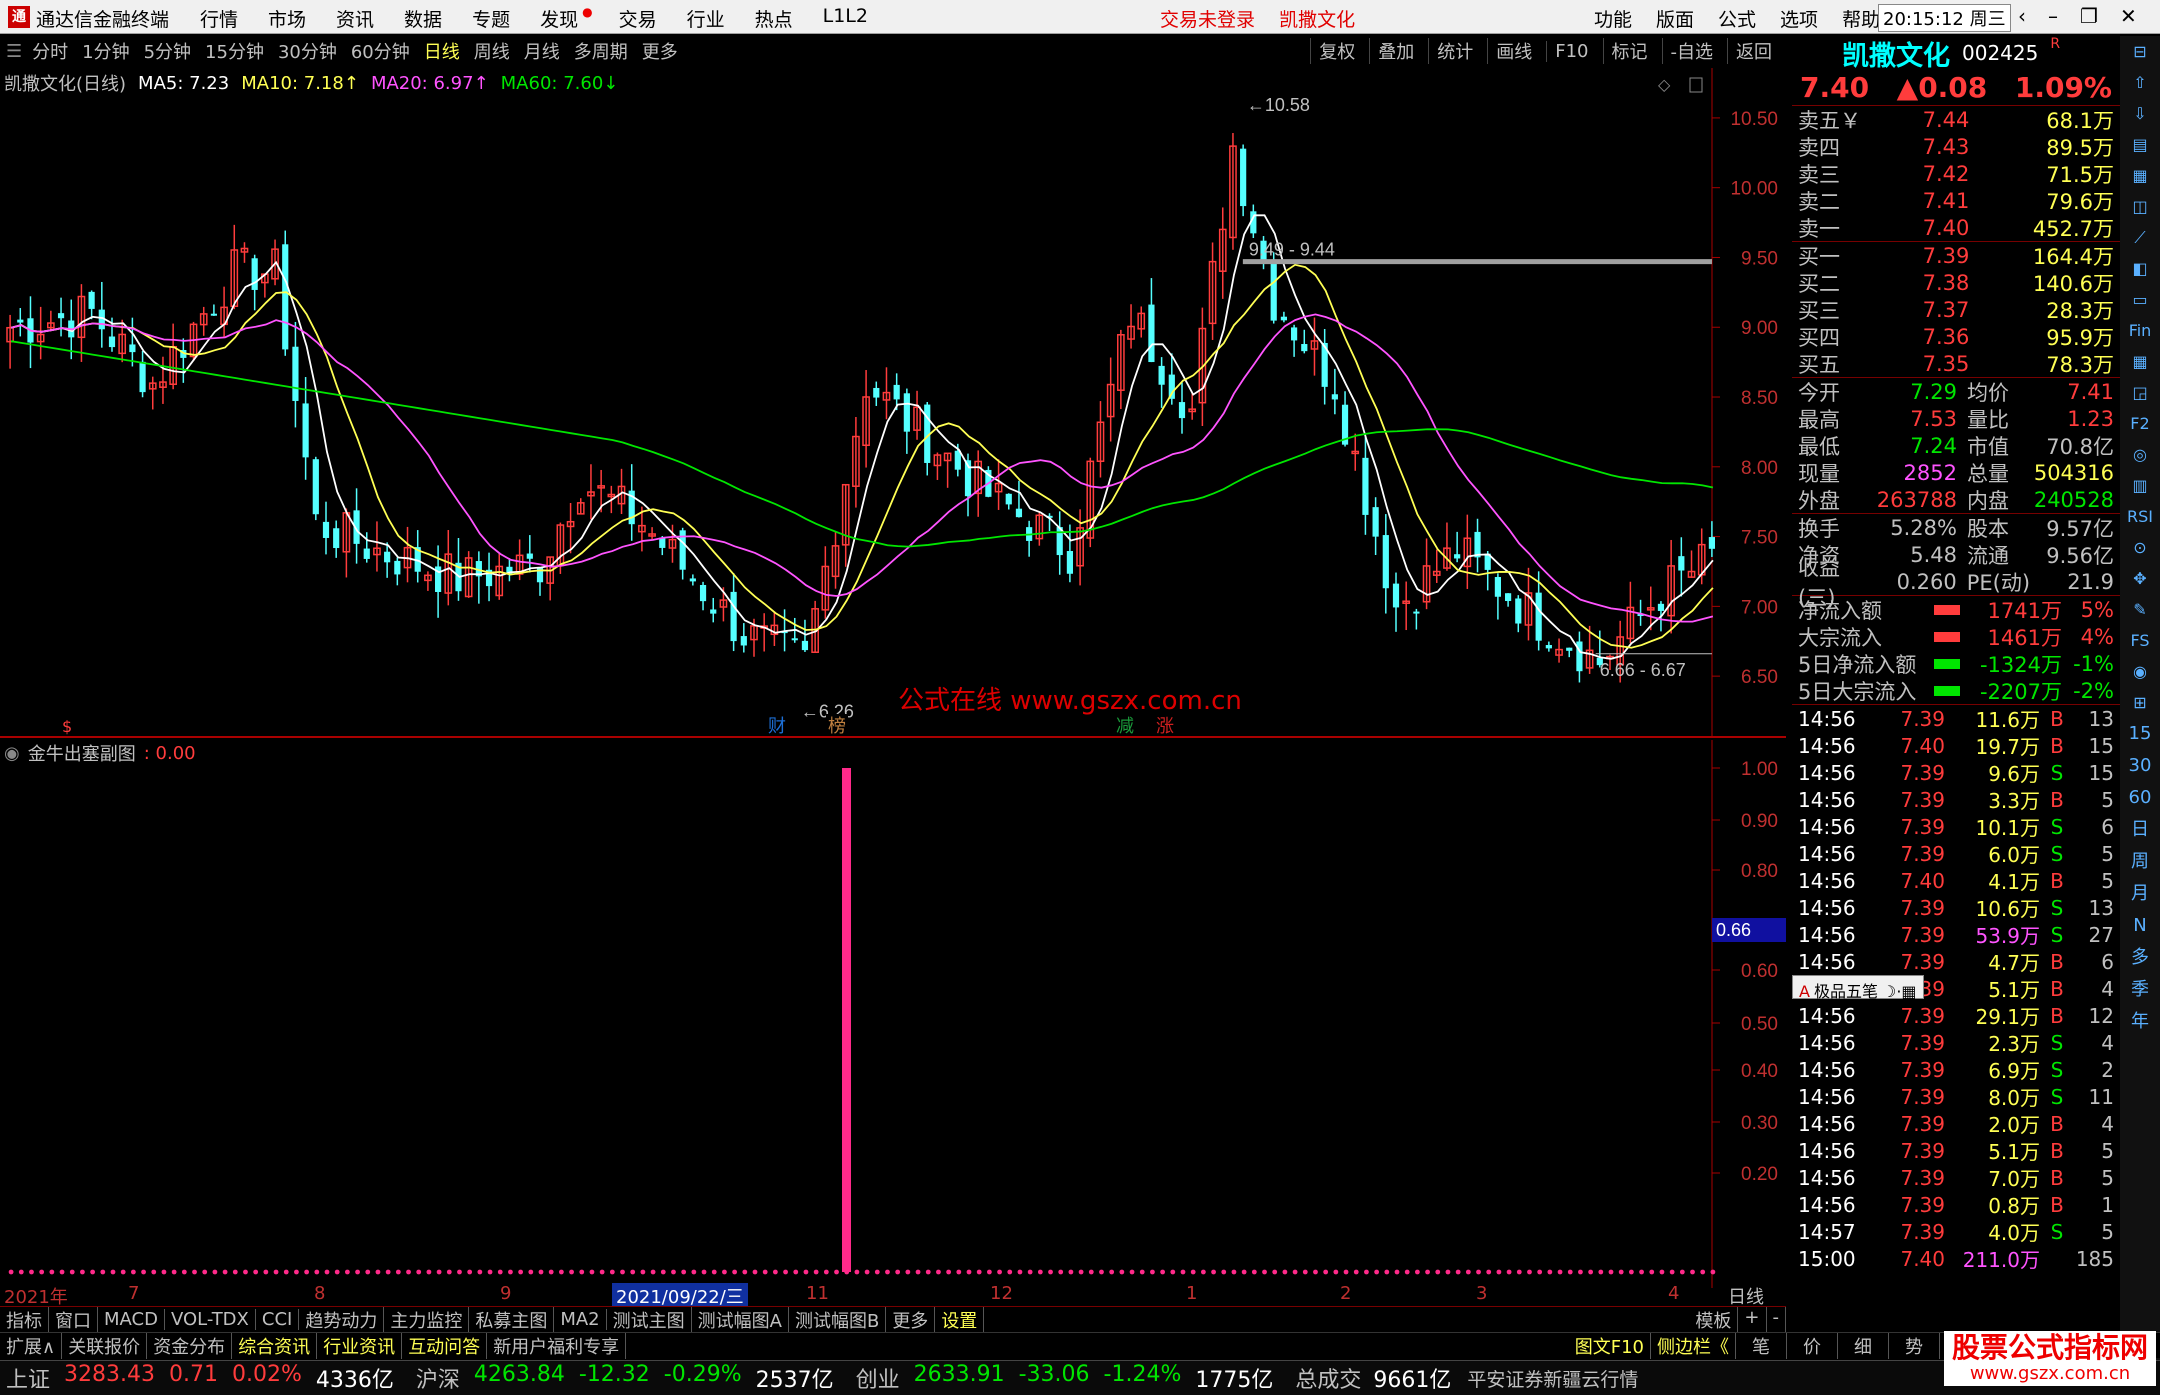 Image resolution: width=2160 pixels, height=1395 pixels. What do you see at coordinates (2140, 82) in the screenshot?
I see `sidebar-tool-icon: ⇧` at bounding box center [2140, 82].